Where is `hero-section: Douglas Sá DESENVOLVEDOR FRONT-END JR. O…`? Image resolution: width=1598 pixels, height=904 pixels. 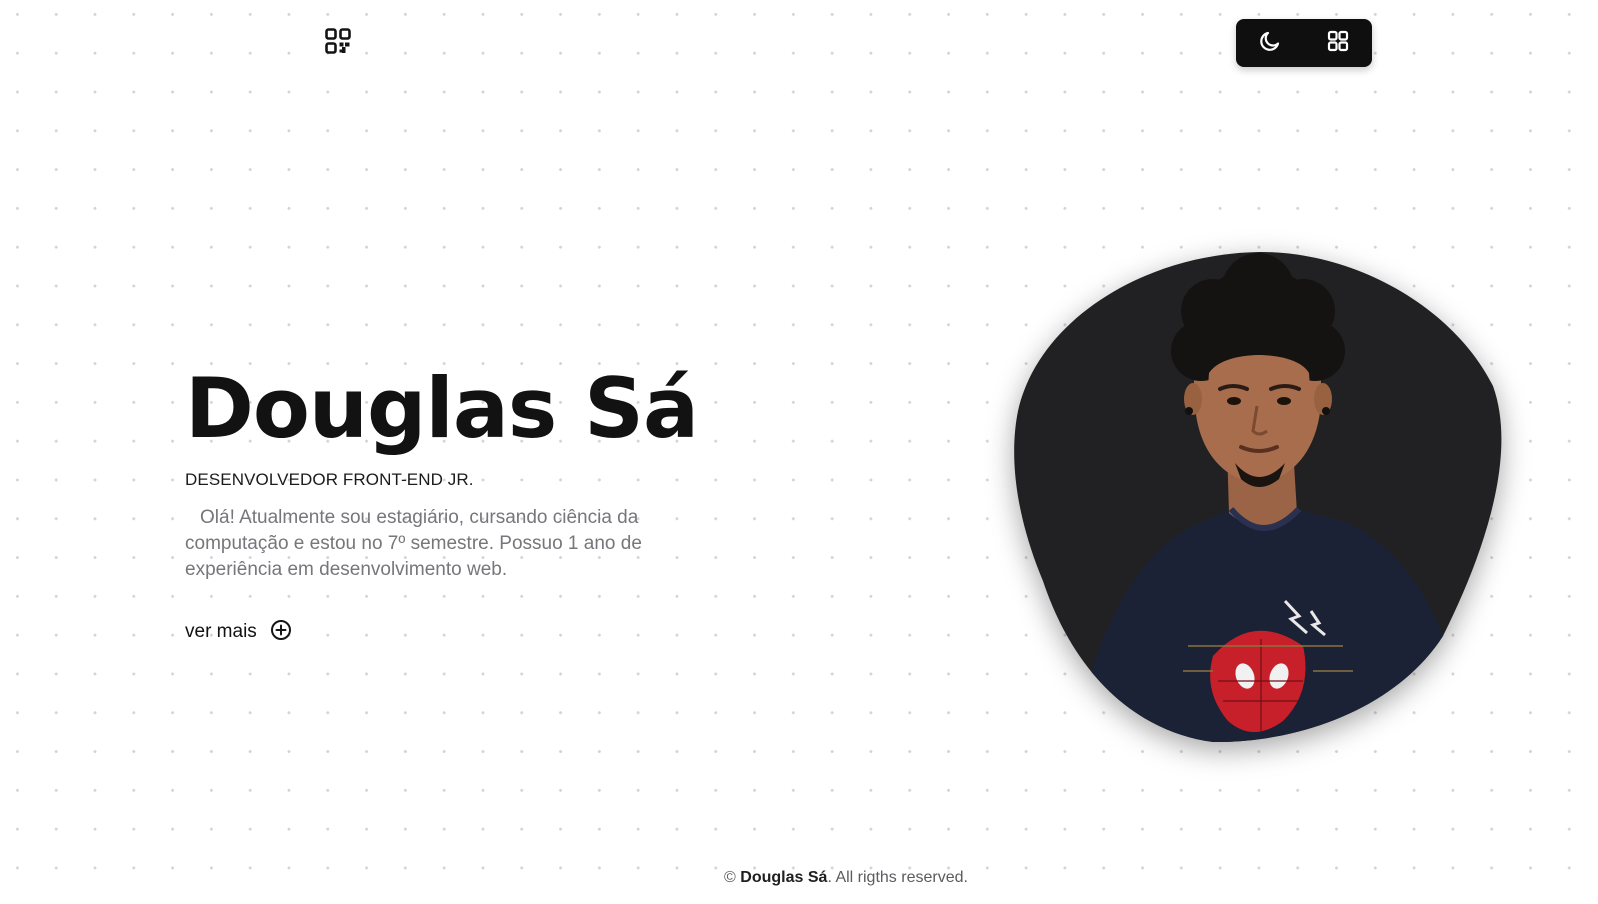 hero-section: Douglas Sá DESENVOLVEDOR FRONT-END JR. O… is located at coordinates (445, 502).